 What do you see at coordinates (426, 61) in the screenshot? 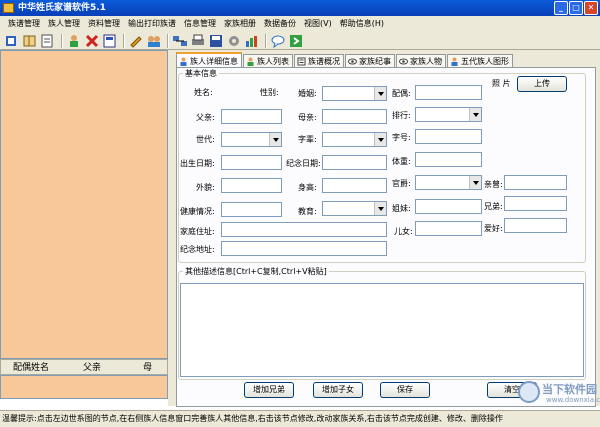
I see `tab-label: 家族人物` at bounding box center [426, 61].